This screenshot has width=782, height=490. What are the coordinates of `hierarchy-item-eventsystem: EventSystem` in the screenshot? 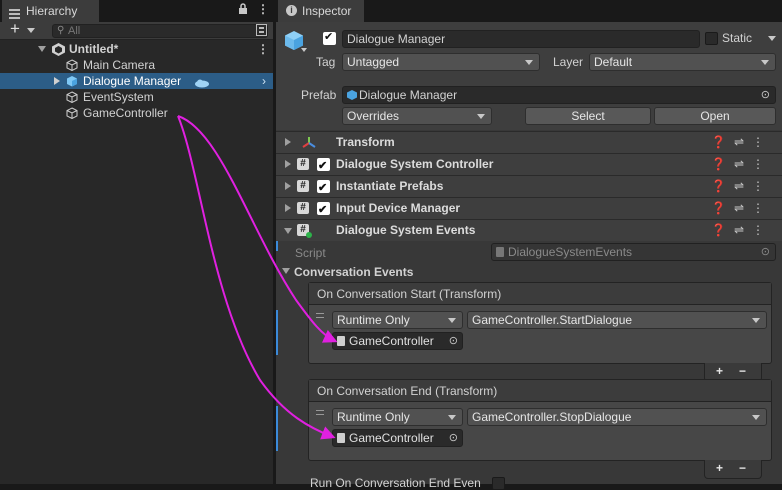 It's located at (136, 97).